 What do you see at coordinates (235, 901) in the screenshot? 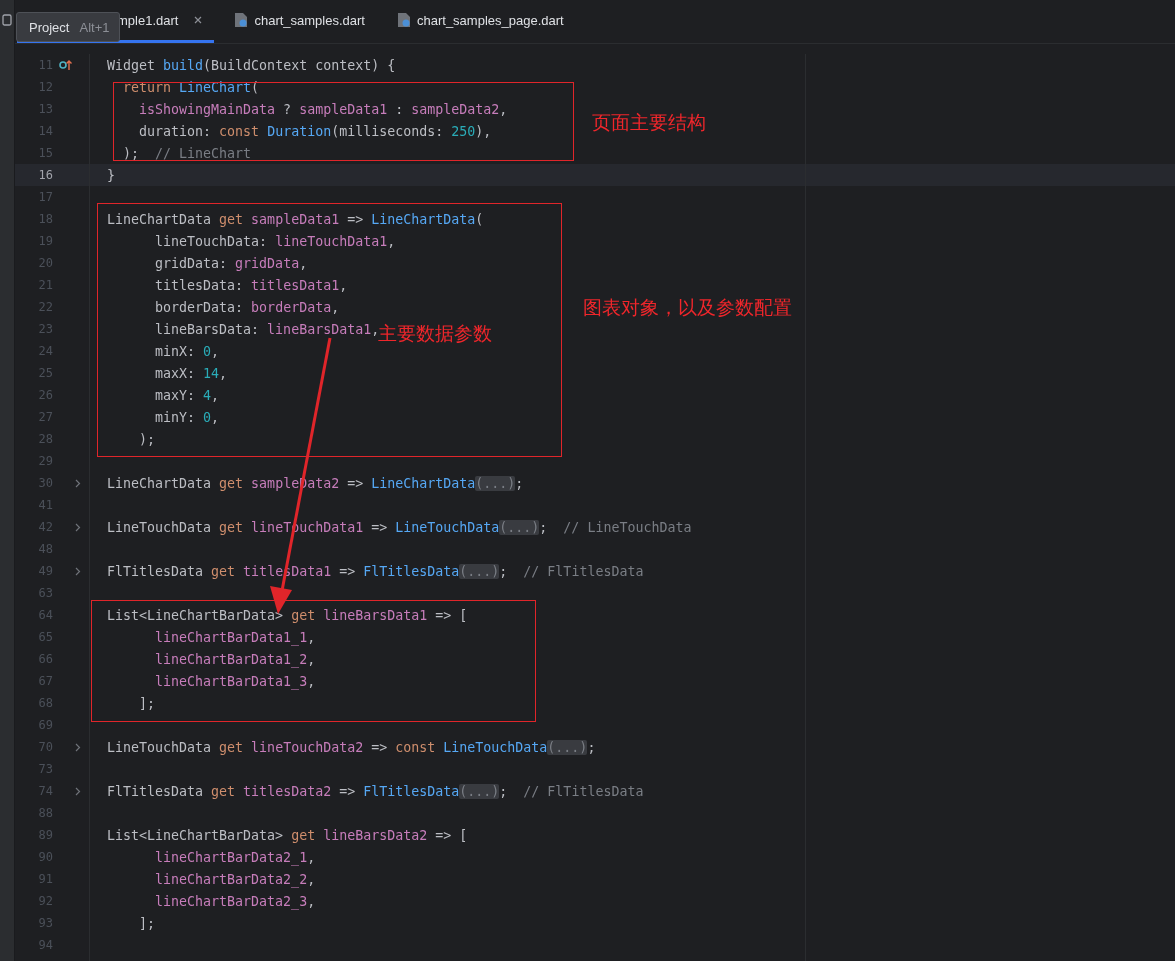
I see `code-line: lineChartBarData2_3,` at bounding box center [235, 901].